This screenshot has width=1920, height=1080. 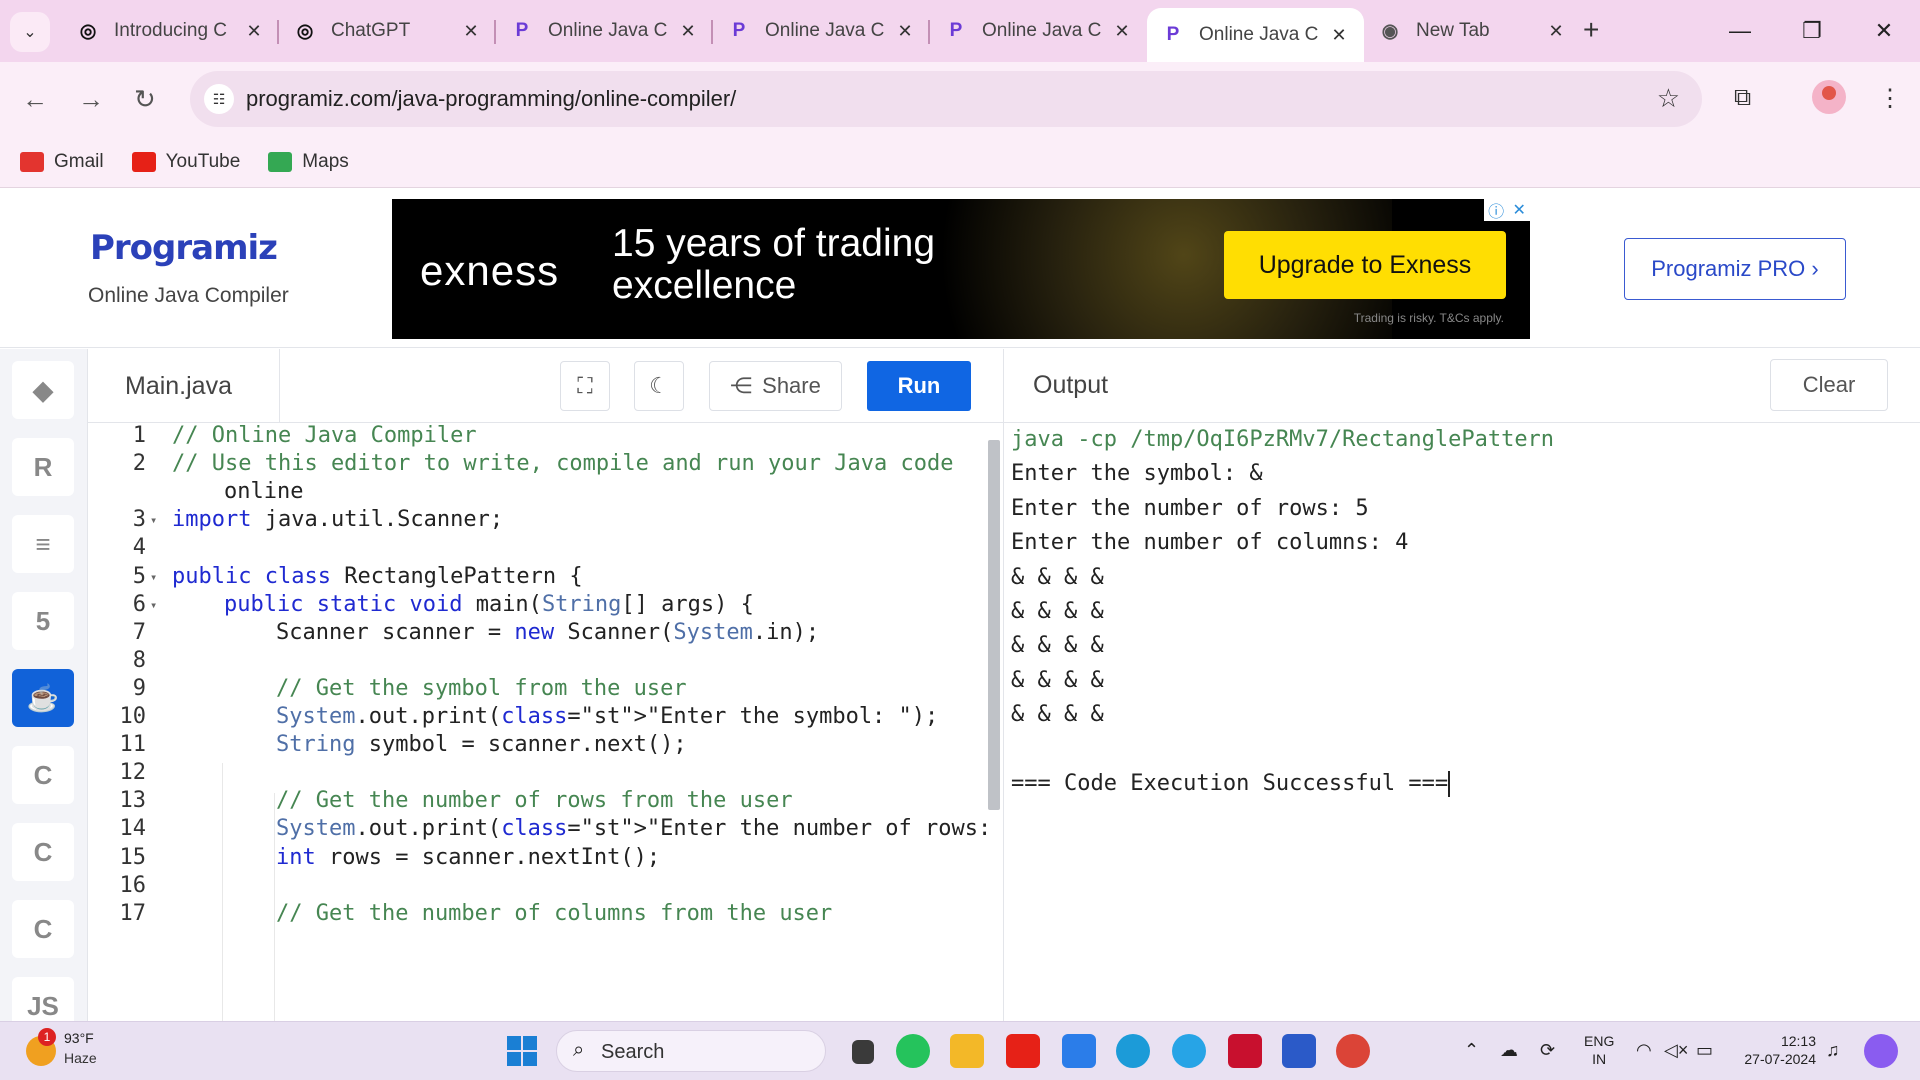 I want to click on tab-7: ◉ New Tab ✕, so click(x=1472, y=31).